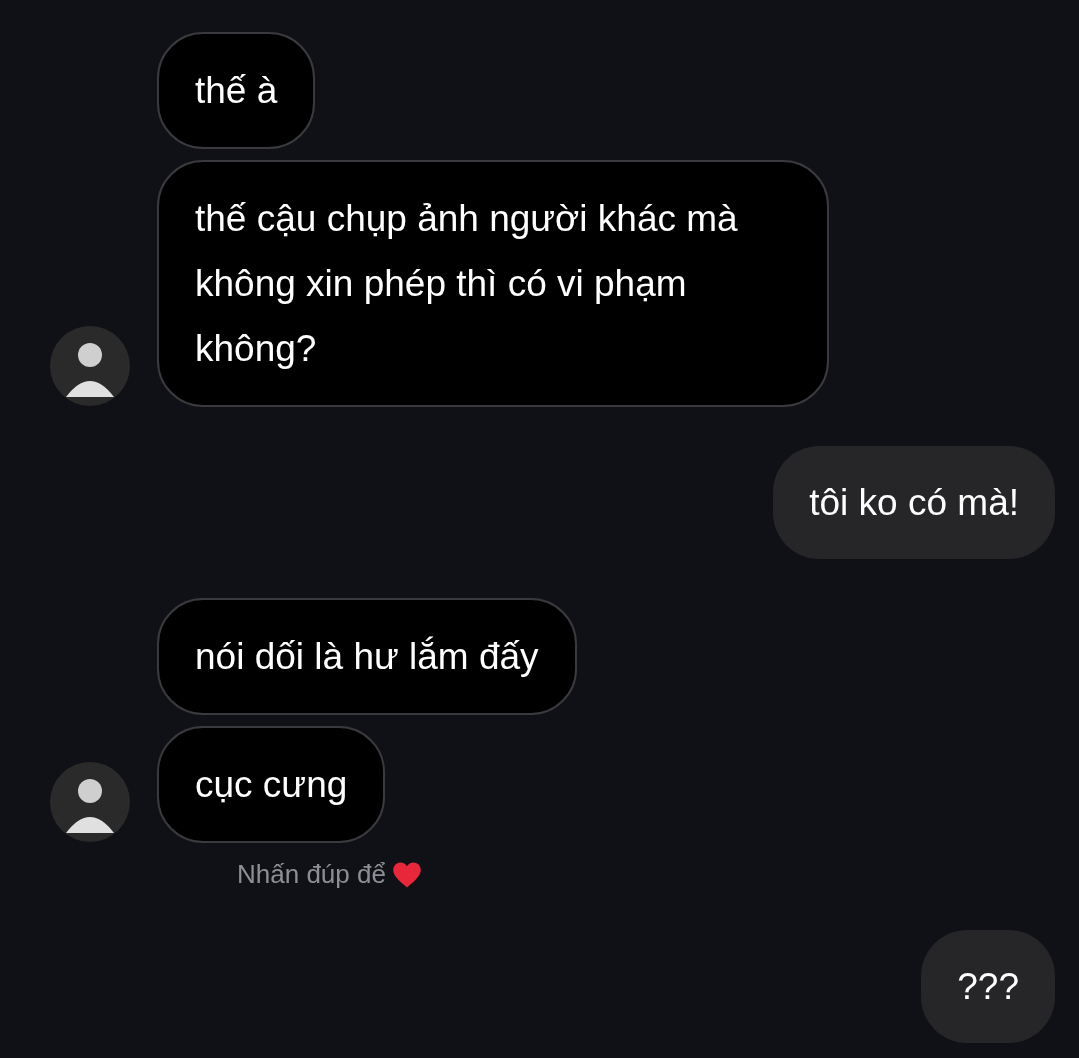 The height and width of the screenshot is (1058, 1079). What do you see at coordinates (311, 874) in the screenshot?
I see `double-tap-hint: Nhấn đúp để` at bounding box center [311, 874].